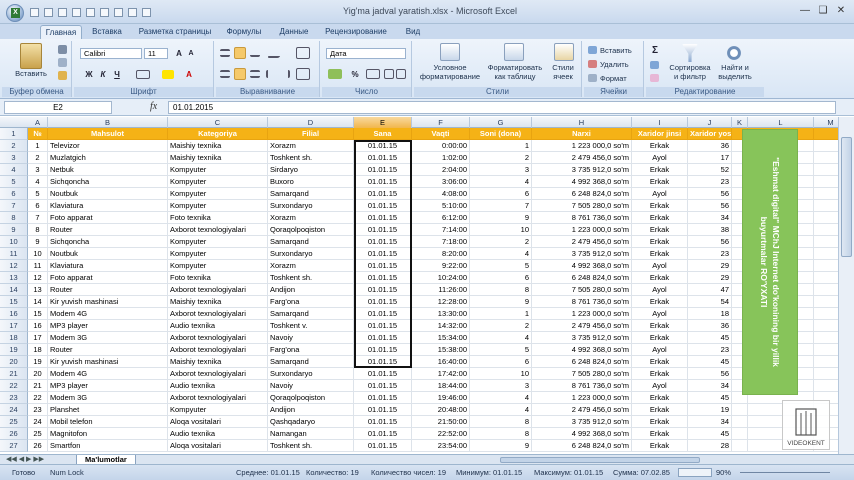  What do you see at coordinates (255, 53) in the screenshot?
I see `align-bottom-icon` at bounding box center [255, 53].